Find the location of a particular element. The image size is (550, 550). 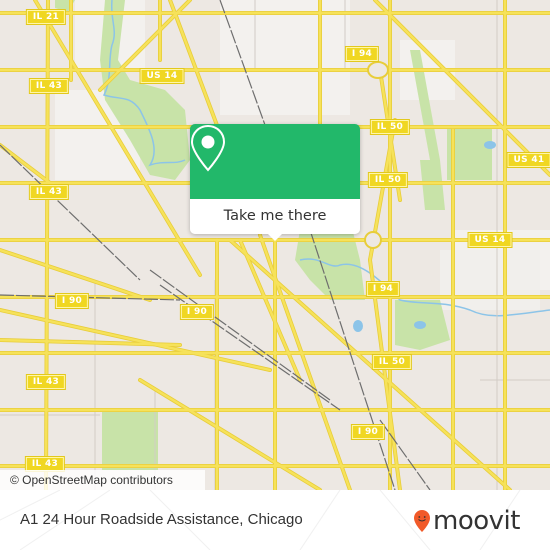

popup-header is located at coordinates (275, 161).